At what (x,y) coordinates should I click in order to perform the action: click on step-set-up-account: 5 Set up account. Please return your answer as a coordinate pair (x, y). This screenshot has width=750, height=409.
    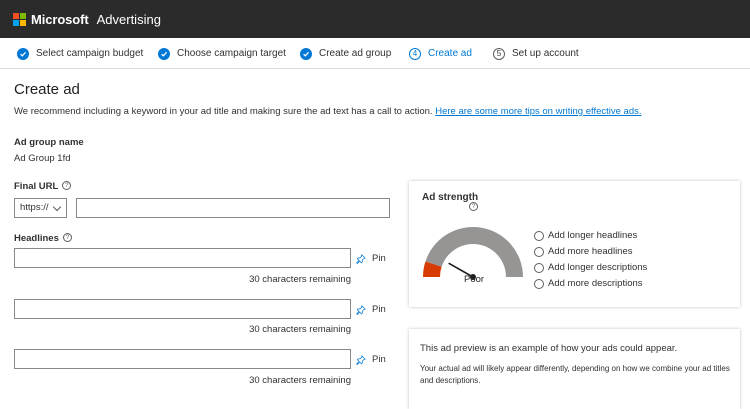
    Looking at the image, I should click on (536, 53).